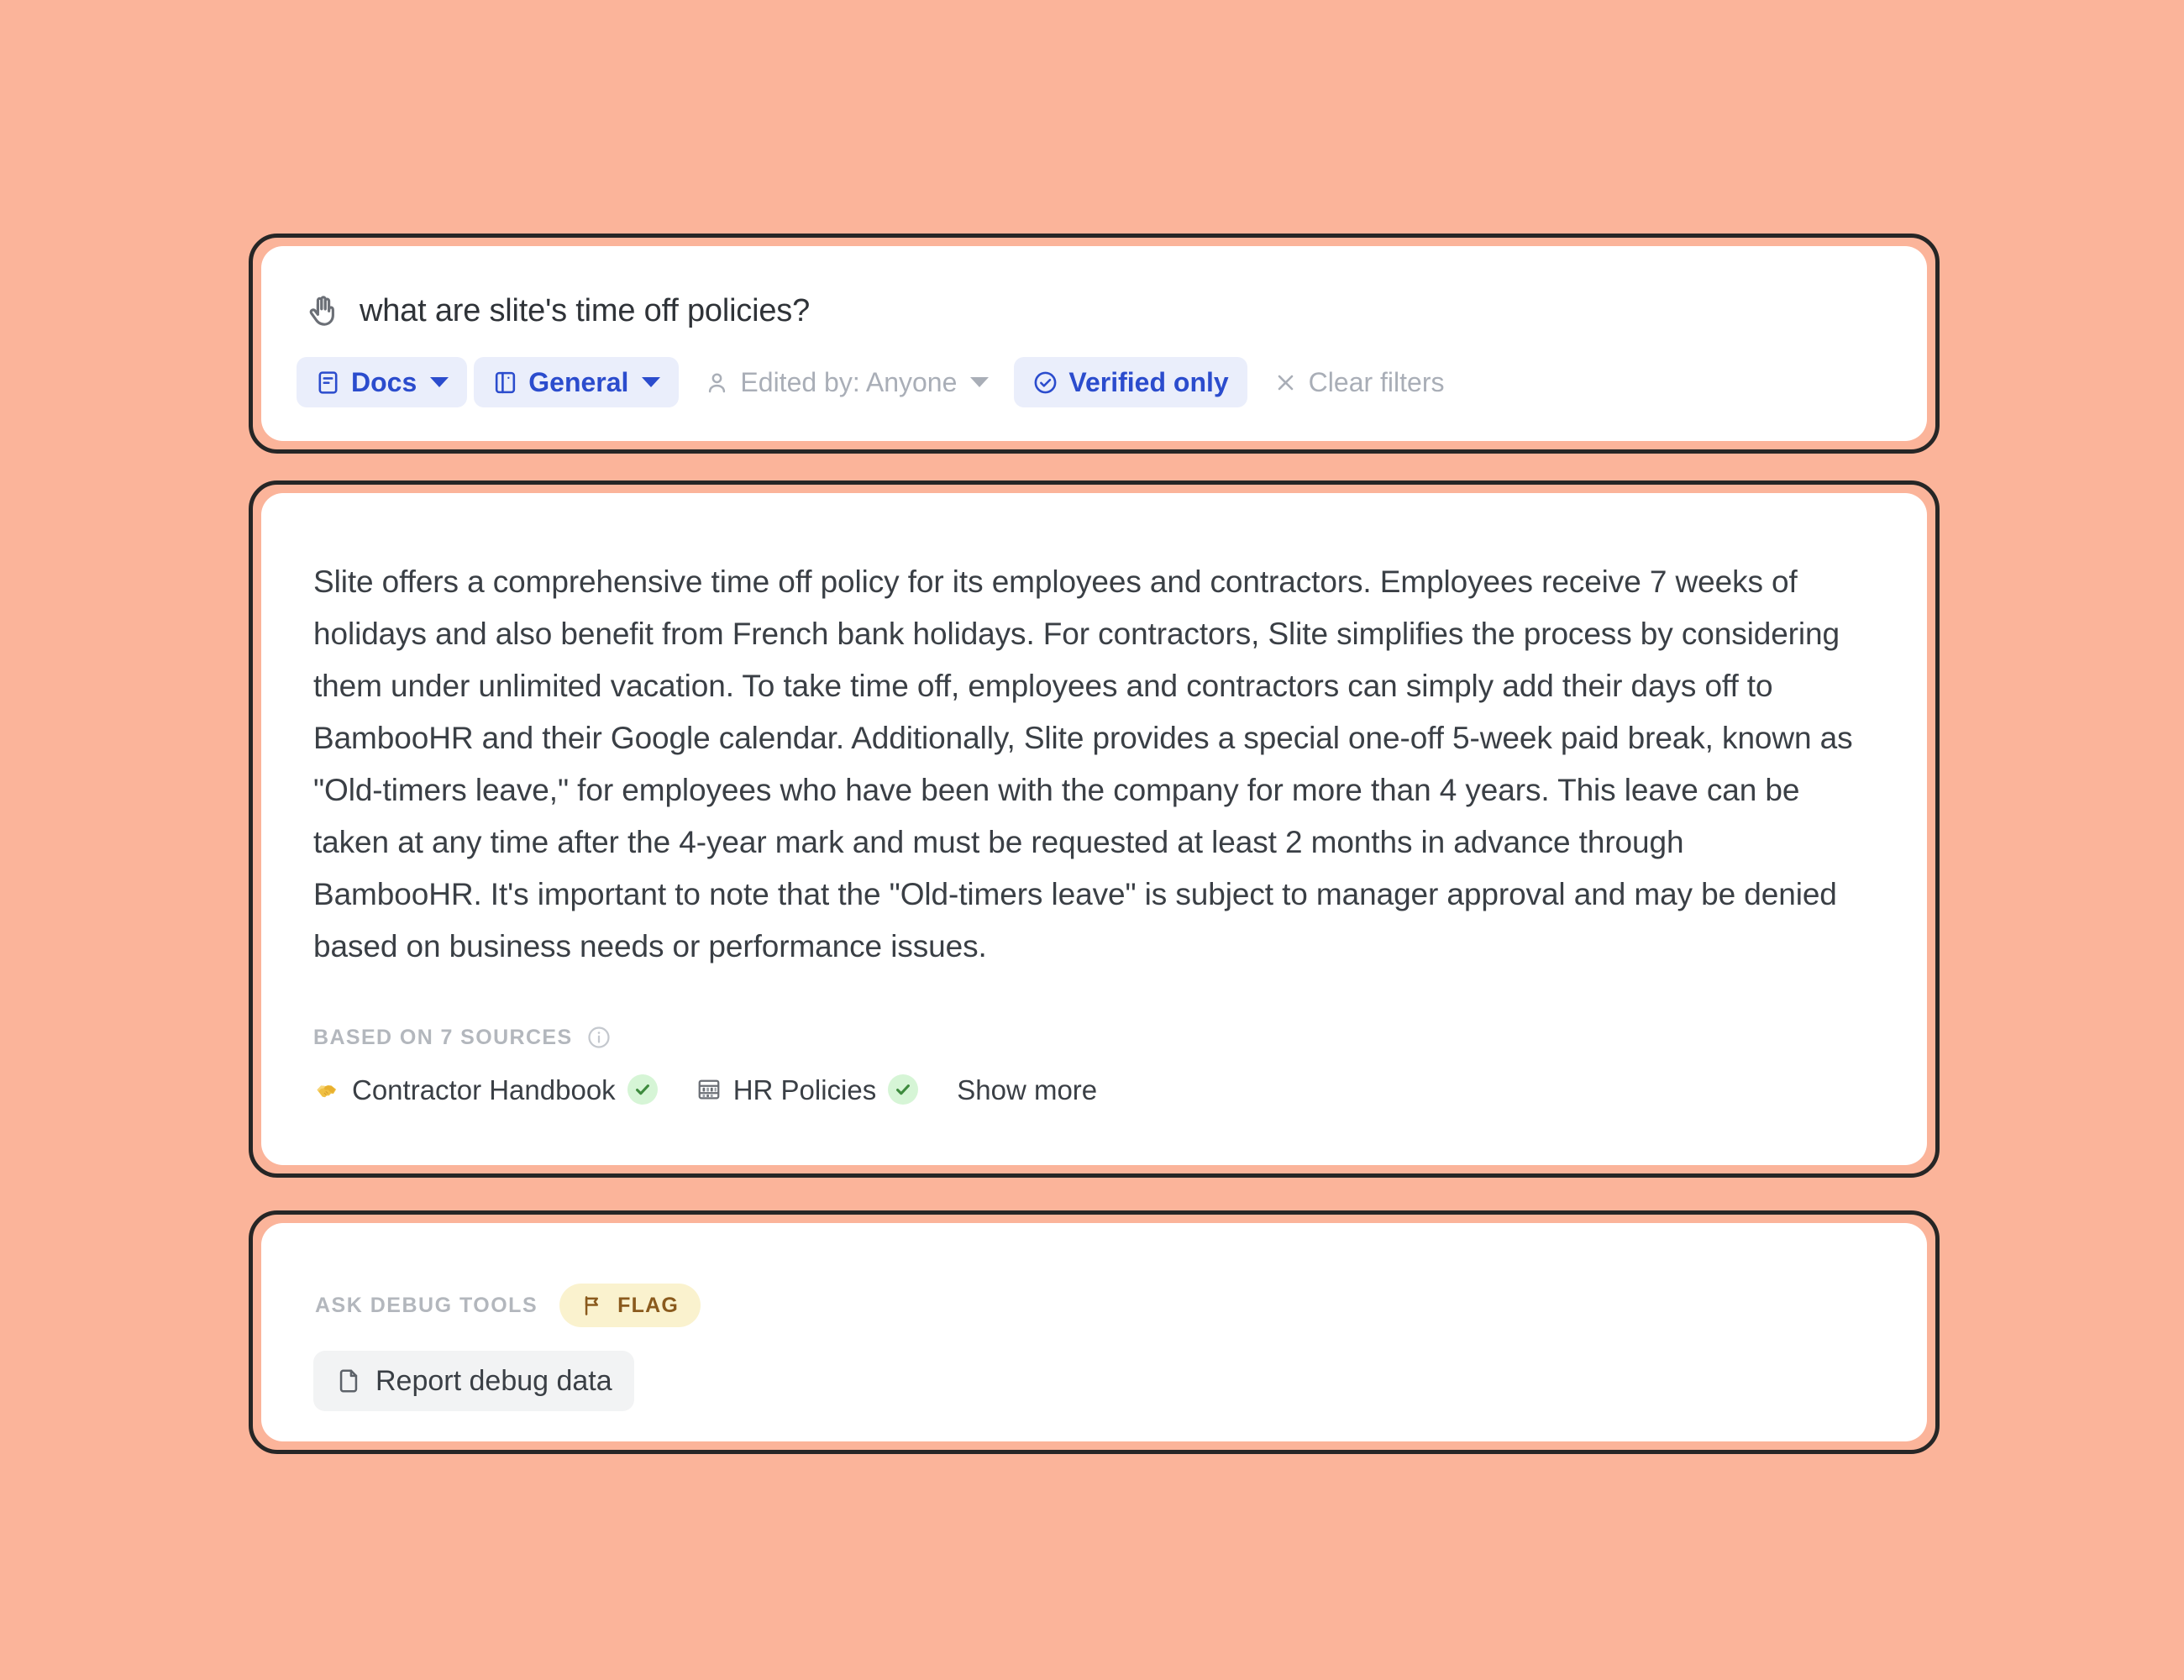 This screenshot has height=1680, width=2184. I want to click on flag-badge: FLAG, so click(630, 1305).